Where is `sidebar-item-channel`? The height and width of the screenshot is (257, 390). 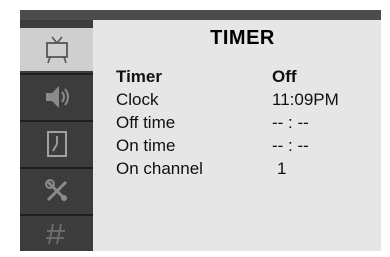
sidebar-item-channel is located at coordinates (56, 233).